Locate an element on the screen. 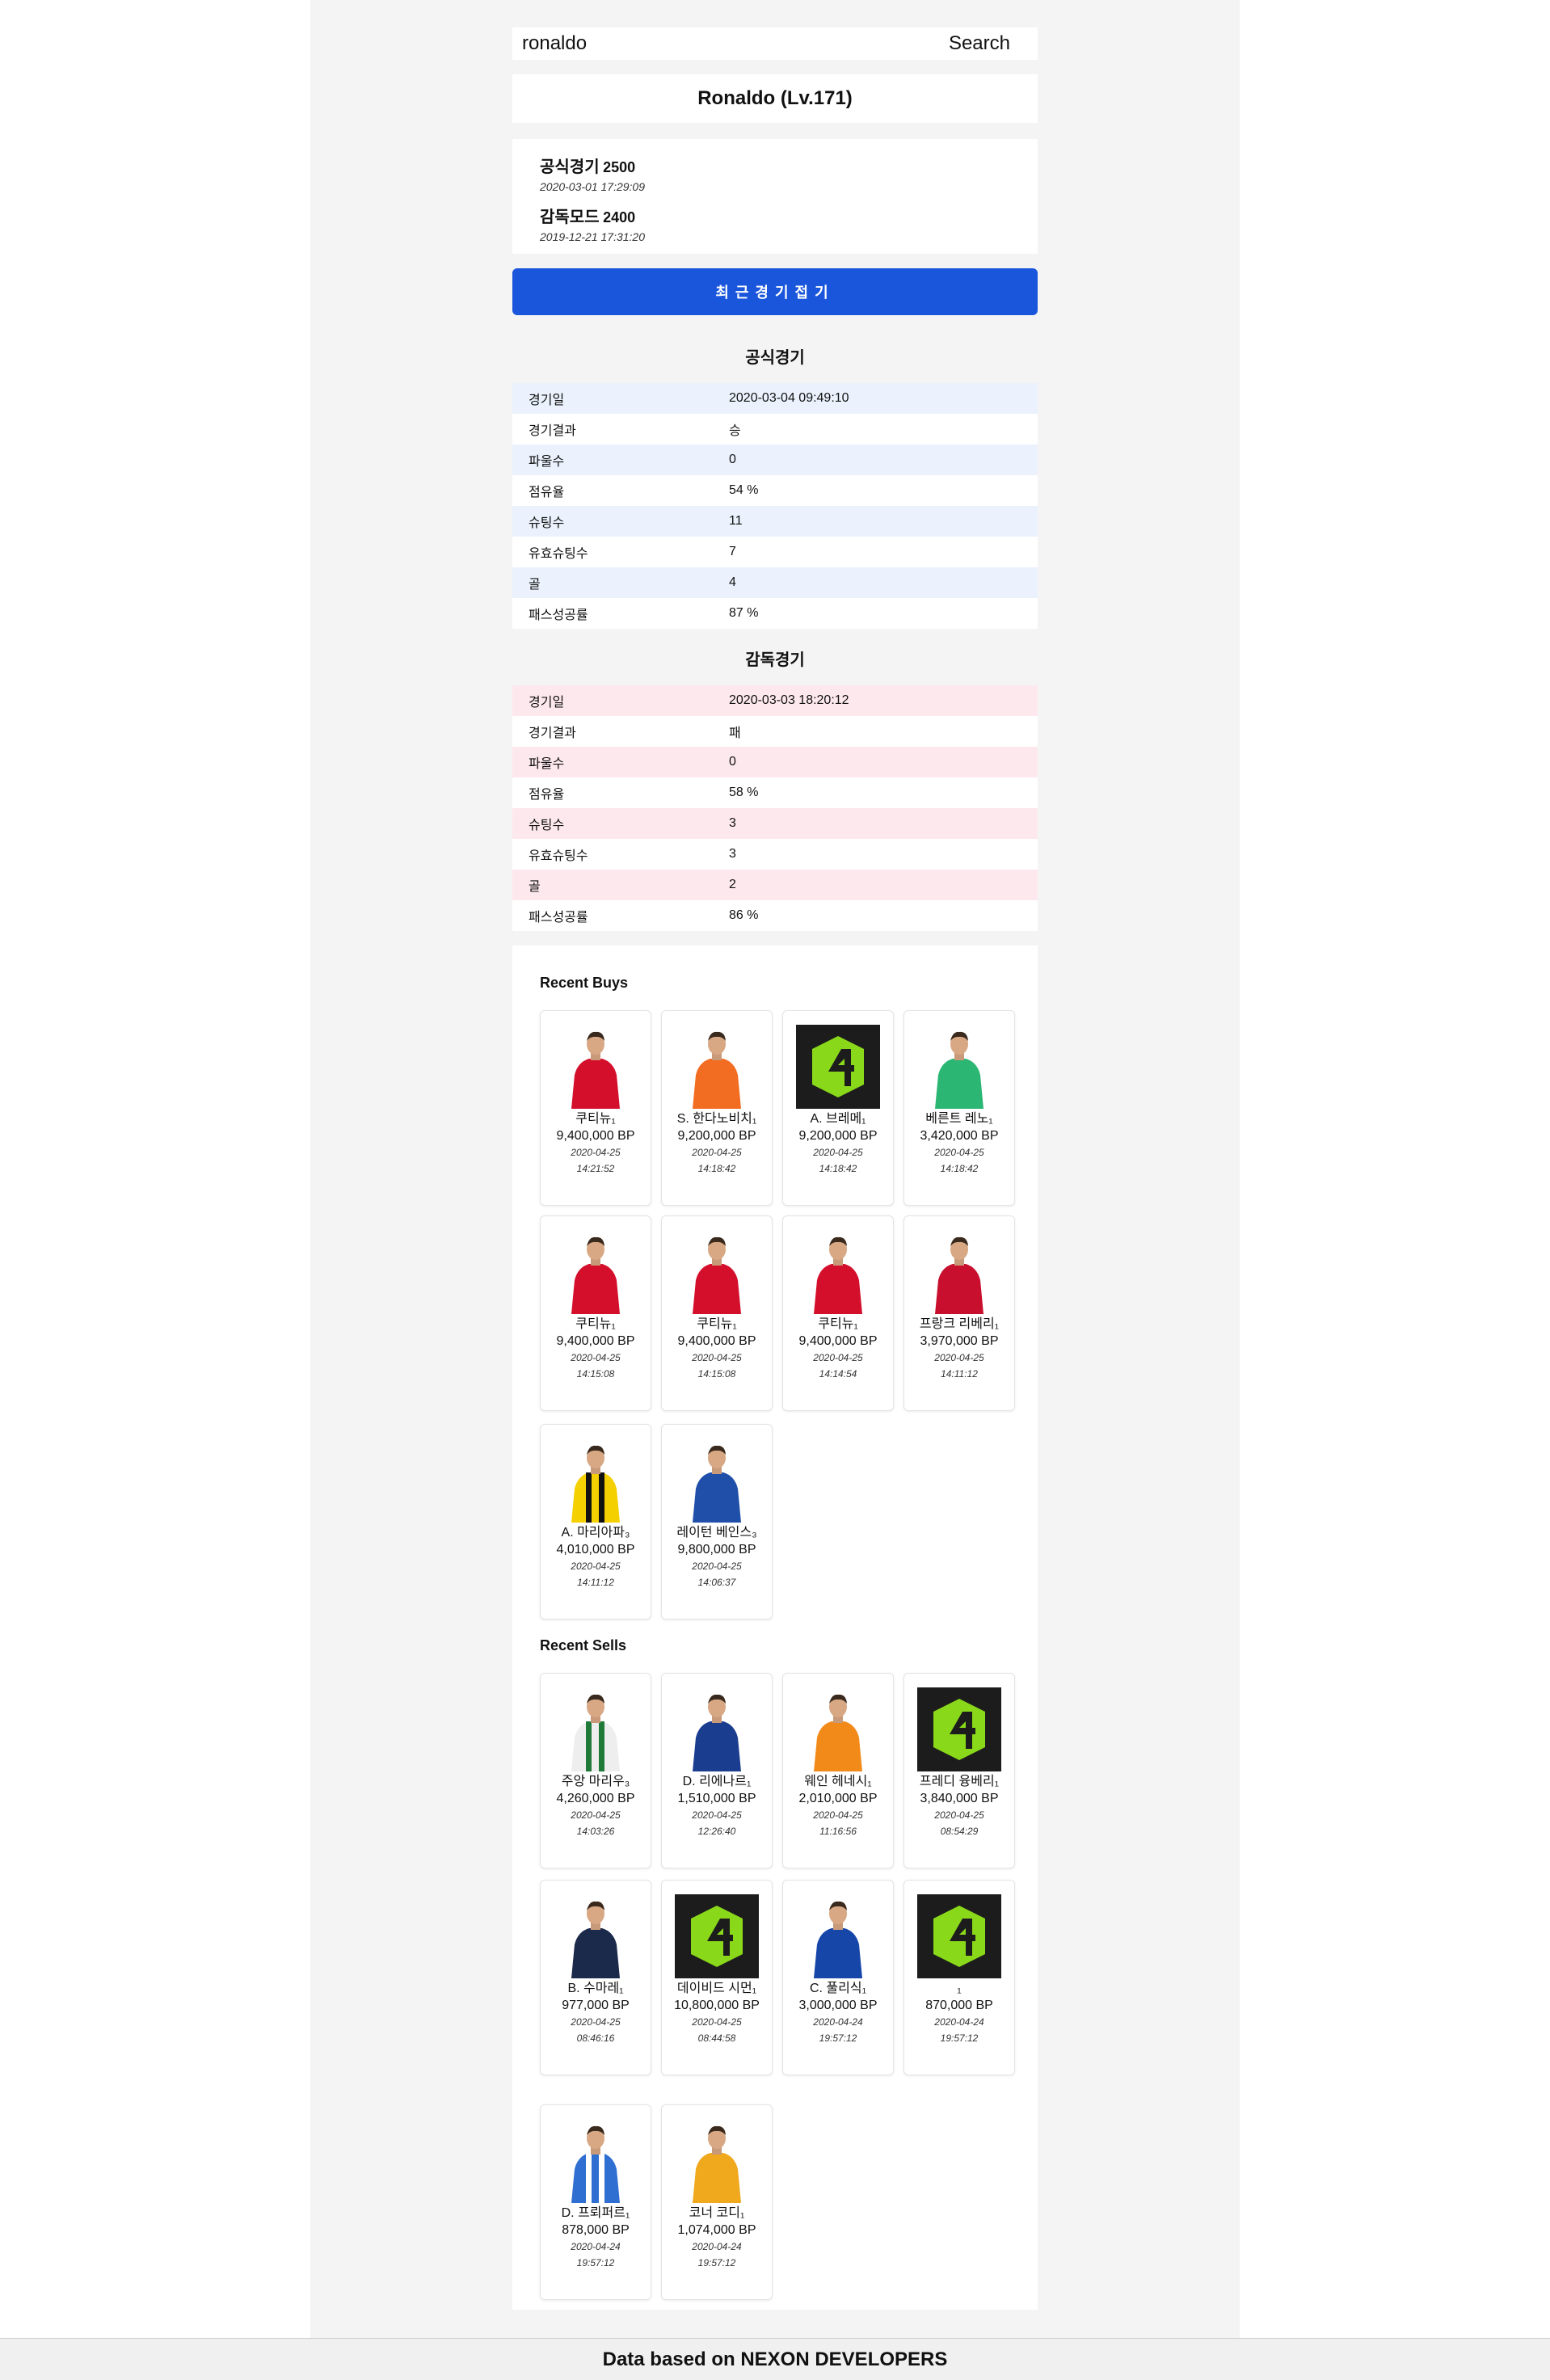 The image size is (1550, 2380). player-card: 데이비드 시먼₁ 10,800,000 BP 2020-04-25 08:44:58 is located at coordinates (717, 1977).